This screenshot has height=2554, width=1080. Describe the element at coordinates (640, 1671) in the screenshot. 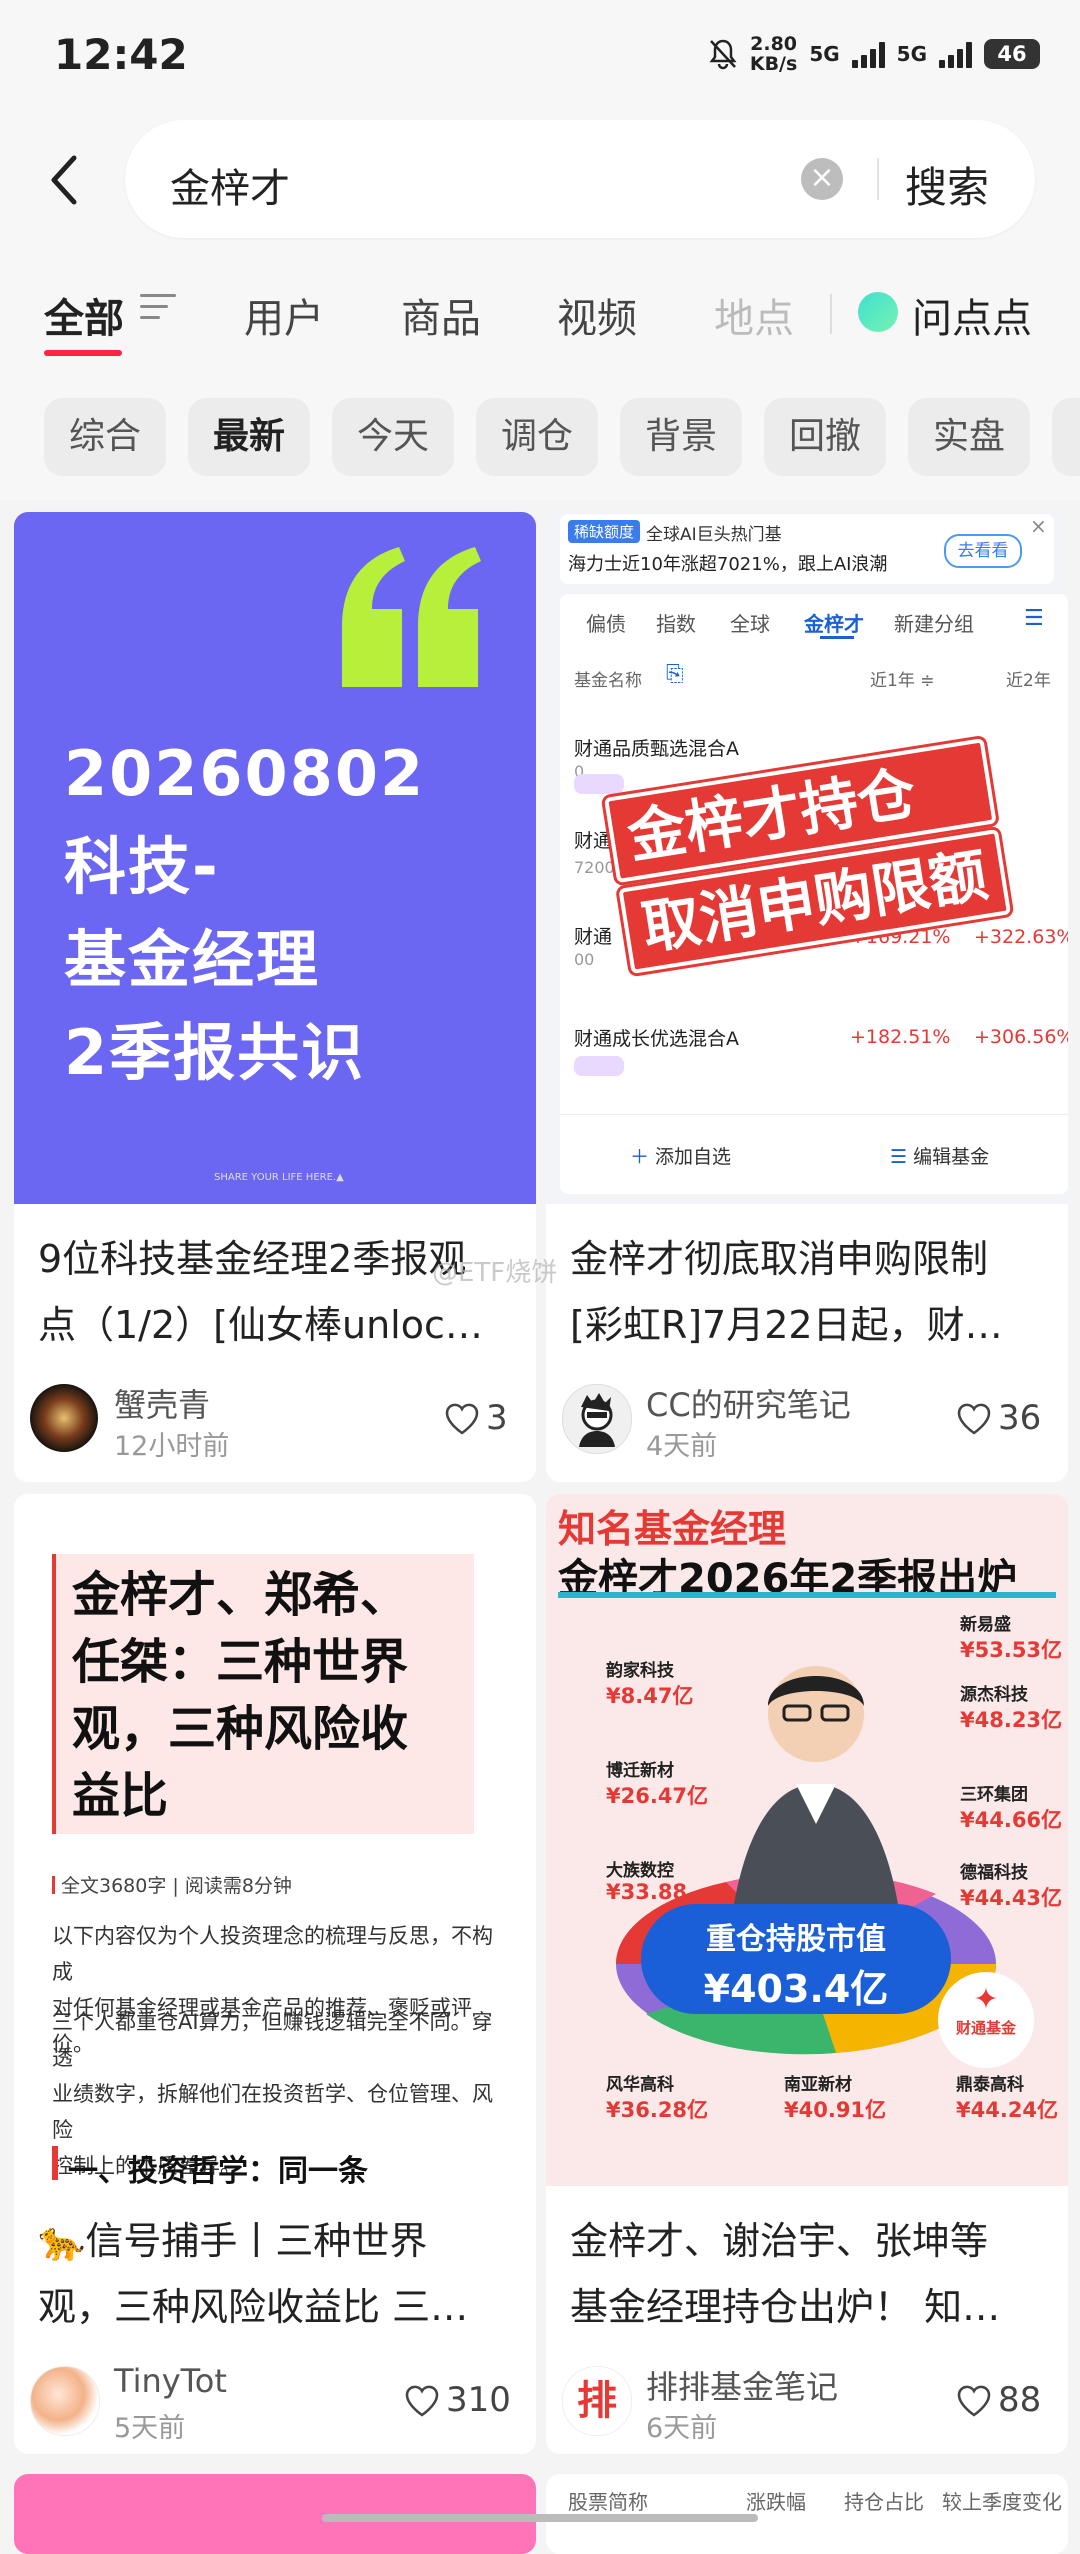

I see `holding-name: 韵家科技` at that location.